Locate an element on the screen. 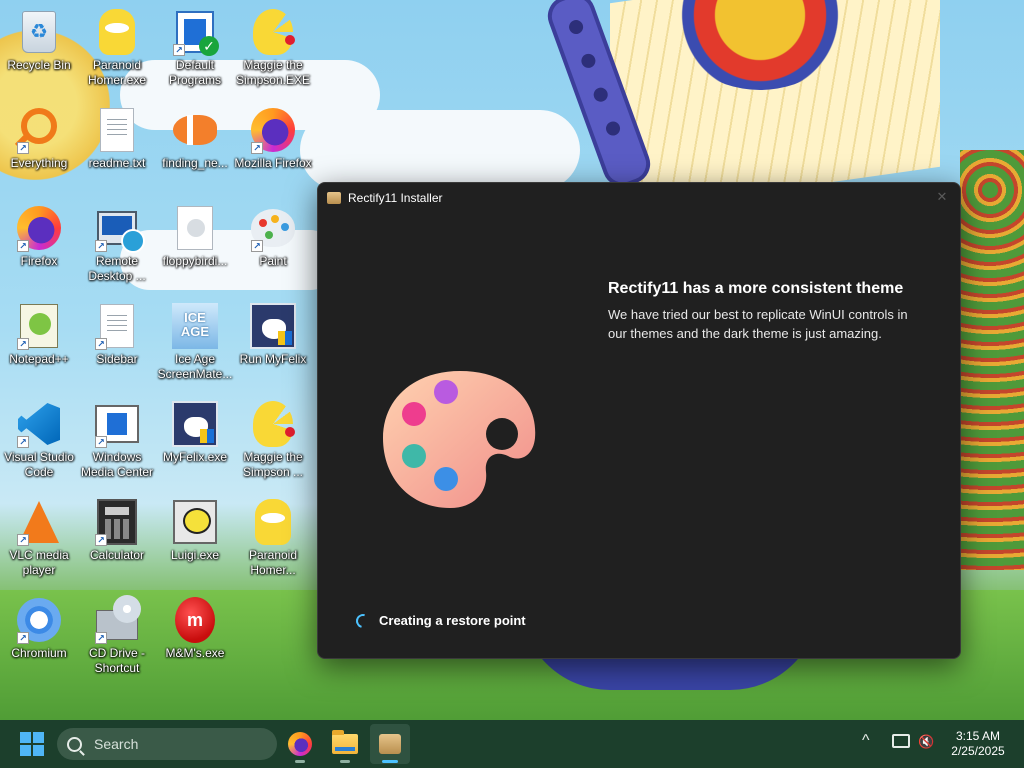 Image resolution: width=1024 pixels, height=768 pixels. paint-palette-icon: ↗ is located at coordinates (273, 228).